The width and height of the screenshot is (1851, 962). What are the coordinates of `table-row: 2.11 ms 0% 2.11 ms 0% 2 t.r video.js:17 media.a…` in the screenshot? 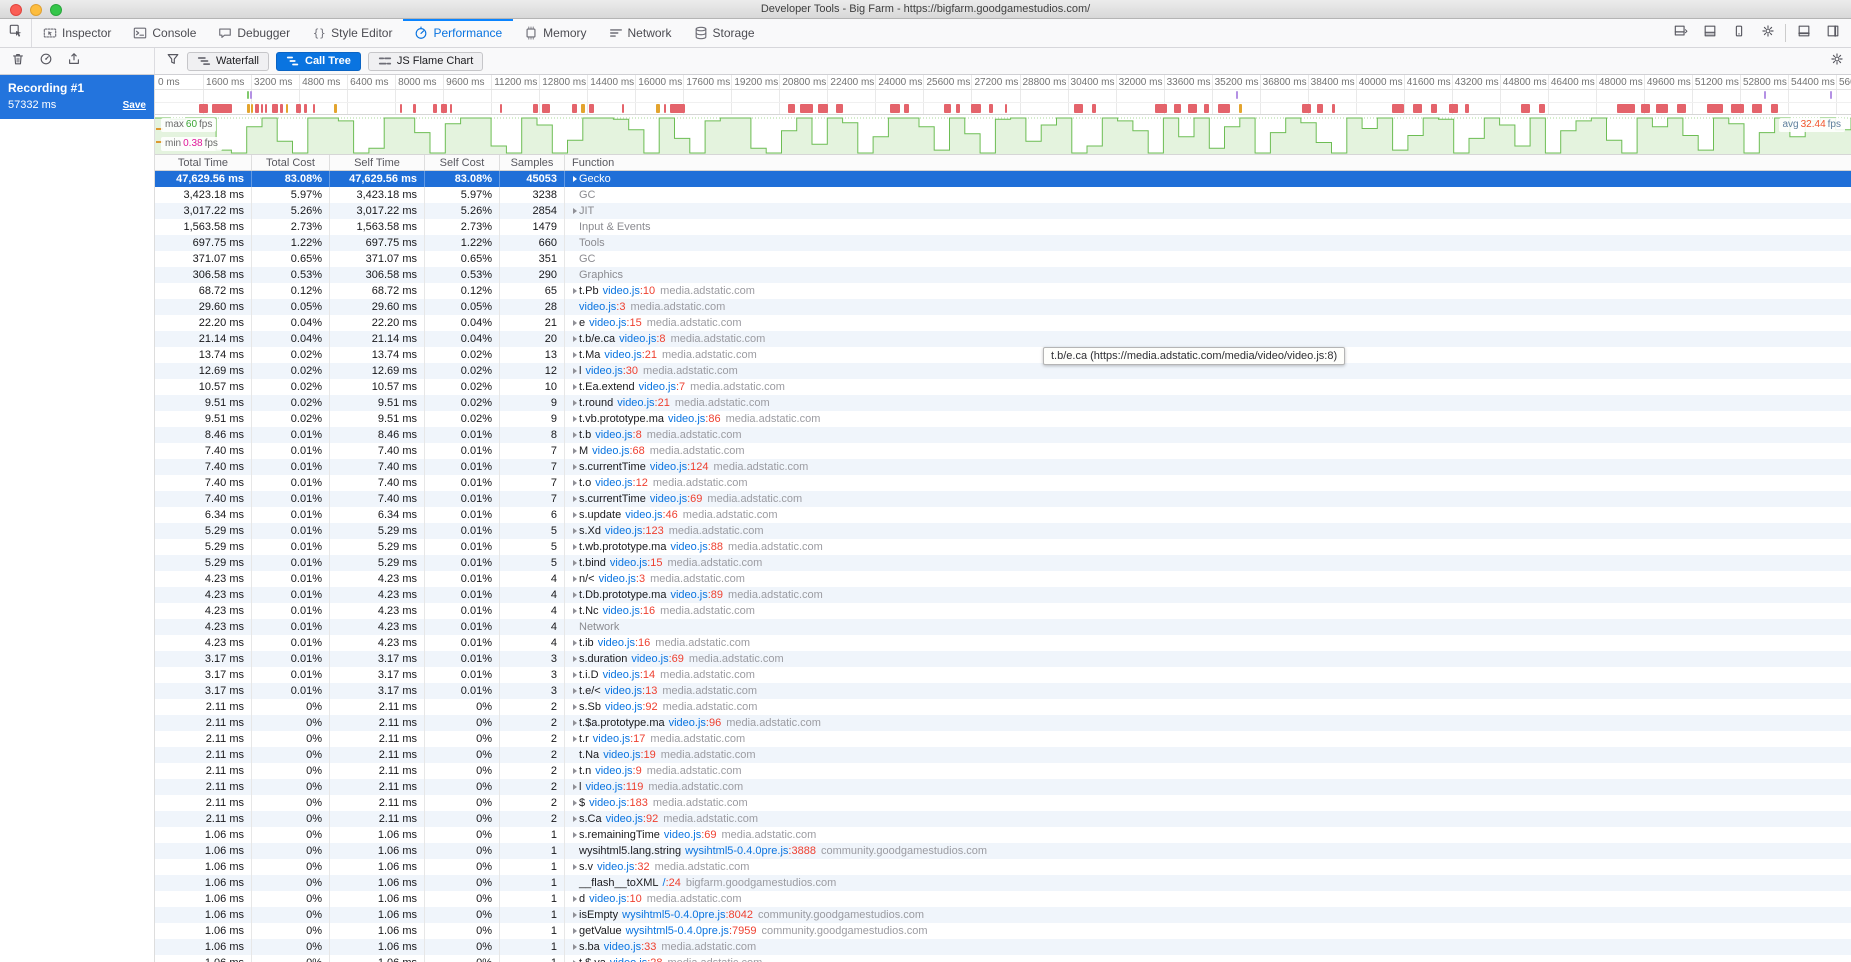 It's located at (1003, 739).